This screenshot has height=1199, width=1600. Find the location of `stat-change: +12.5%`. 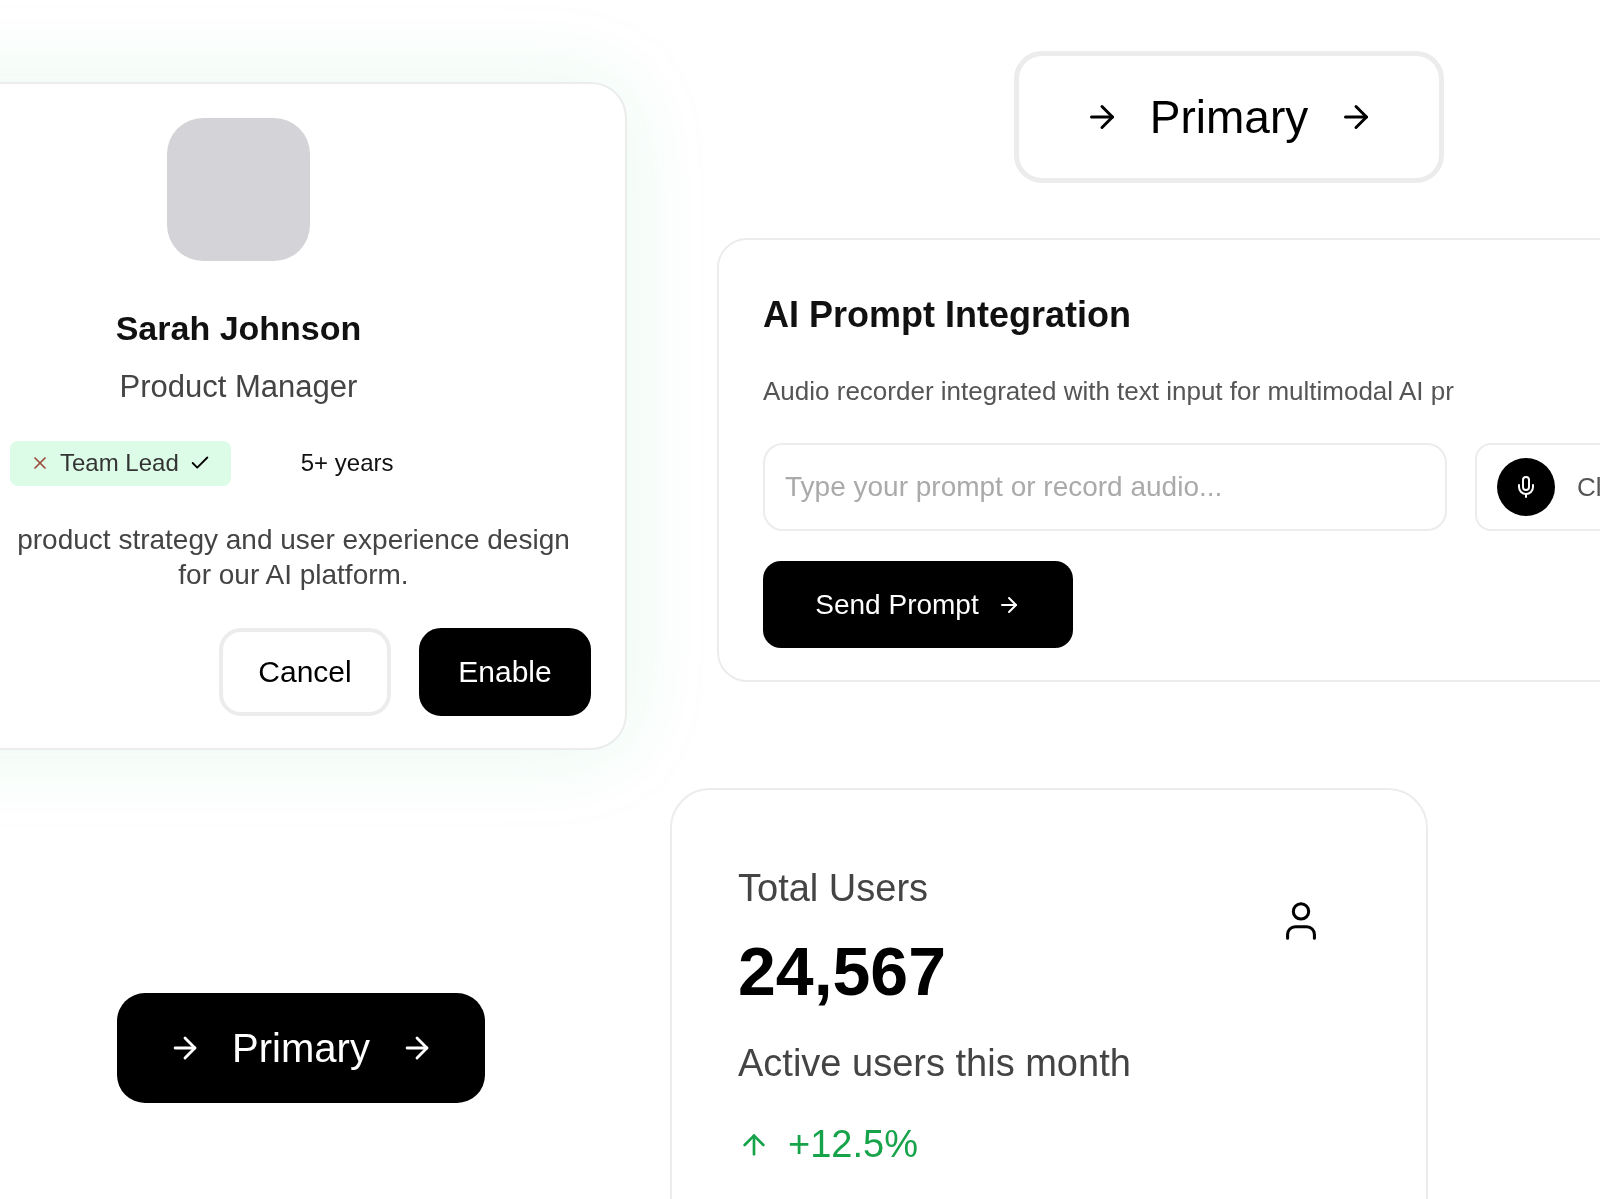

stat-change: +12.5% is located at coordinates (853, 1144).